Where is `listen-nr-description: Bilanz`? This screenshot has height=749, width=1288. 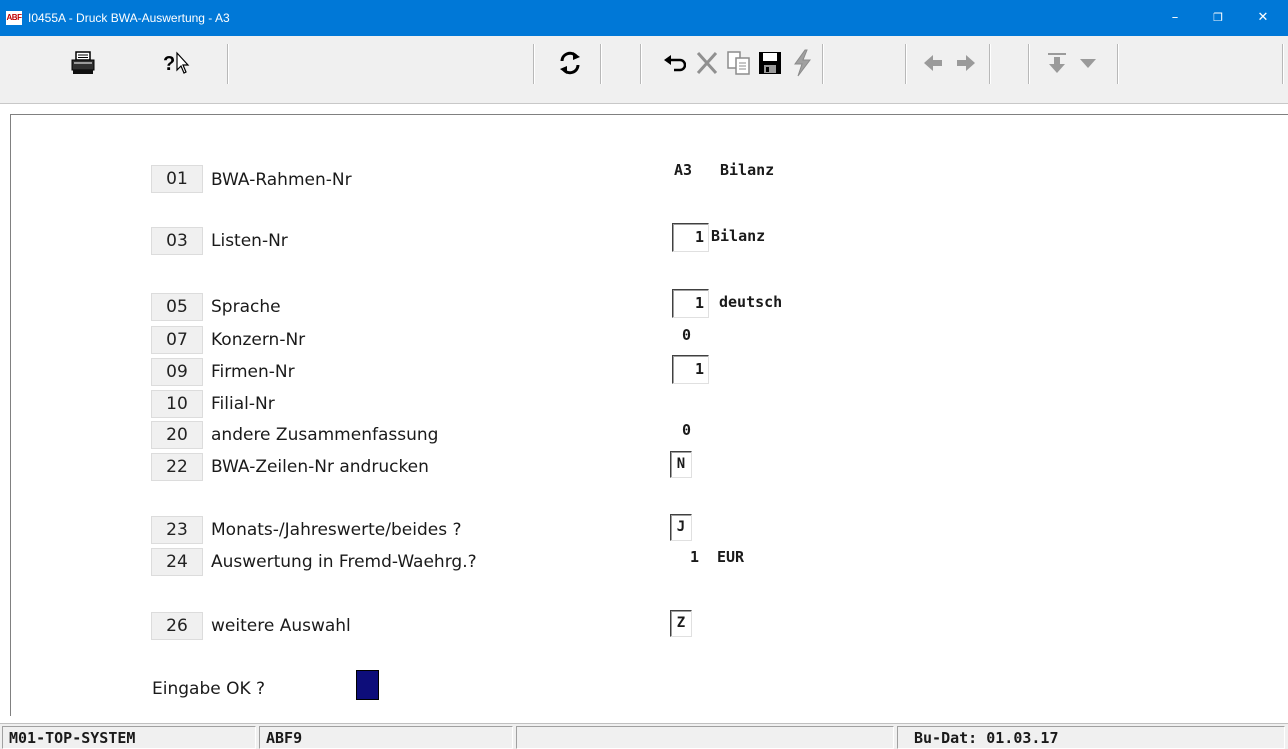 listen-nr-description: Bilanz is located at coordinates (738, 236).